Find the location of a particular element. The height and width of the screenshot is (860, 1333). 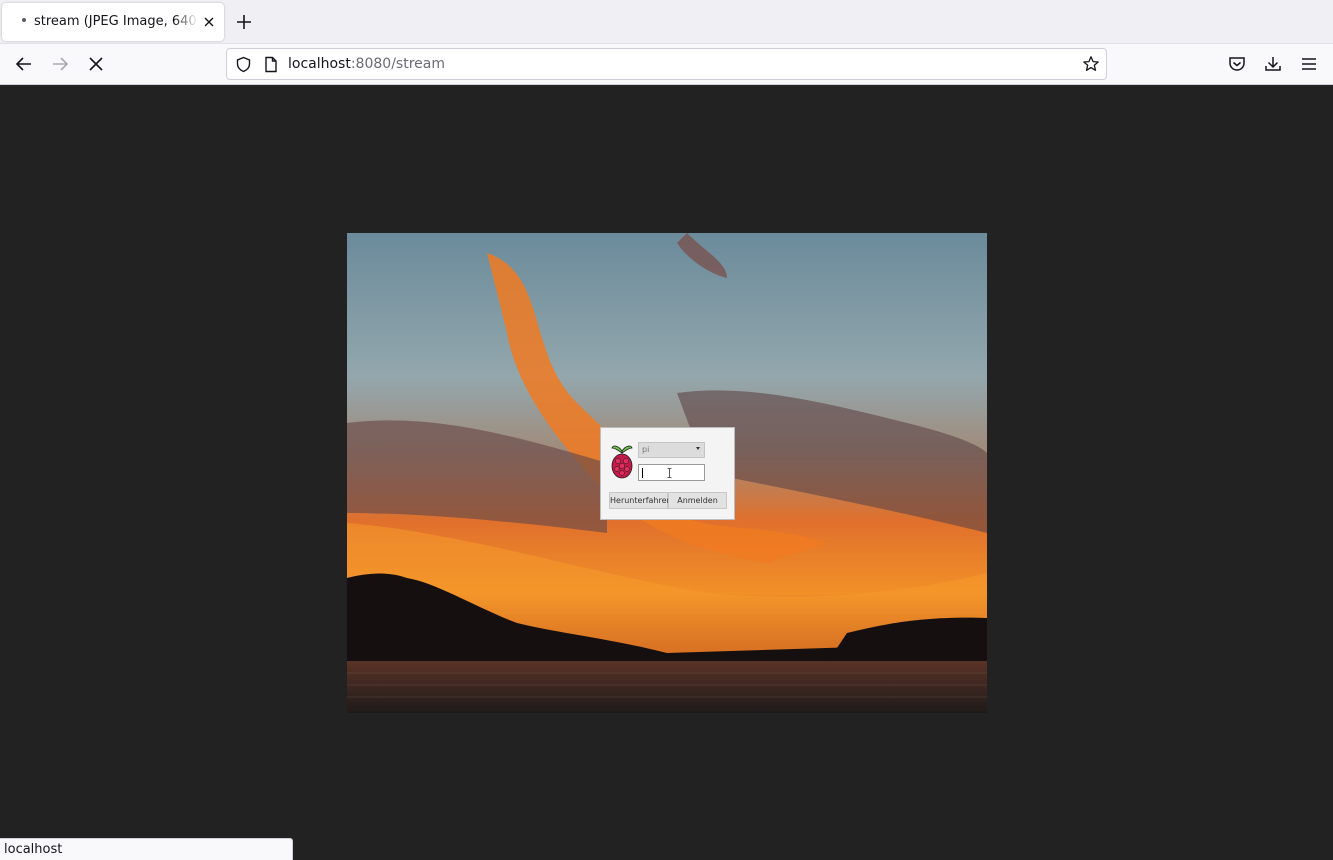

tab-stream: stream (JPEG Image, 640 × 480 pixels) is located at coordinates (113, 22).